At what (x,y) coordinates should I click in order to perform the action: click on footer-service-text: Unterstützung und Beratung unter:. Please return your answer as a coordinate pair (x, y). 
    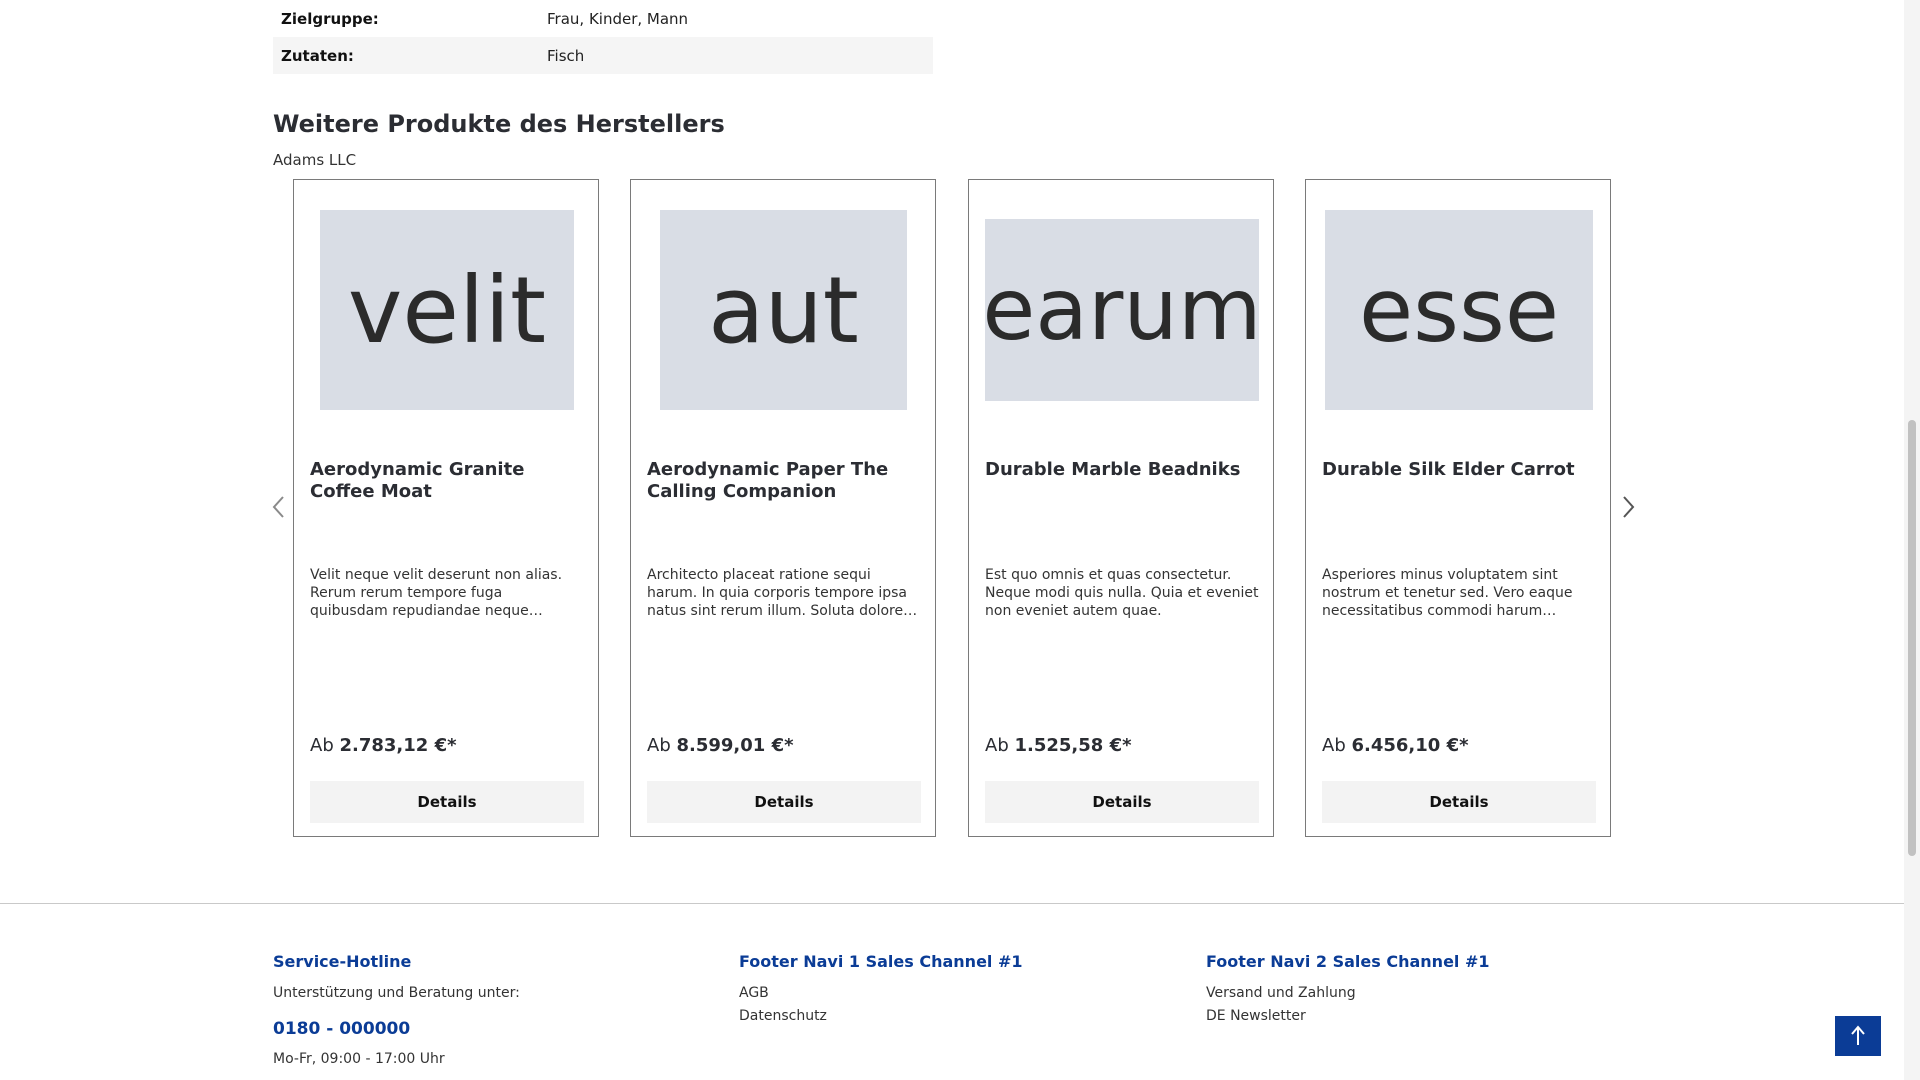
    Looking at the image, I should click on (396, 993).